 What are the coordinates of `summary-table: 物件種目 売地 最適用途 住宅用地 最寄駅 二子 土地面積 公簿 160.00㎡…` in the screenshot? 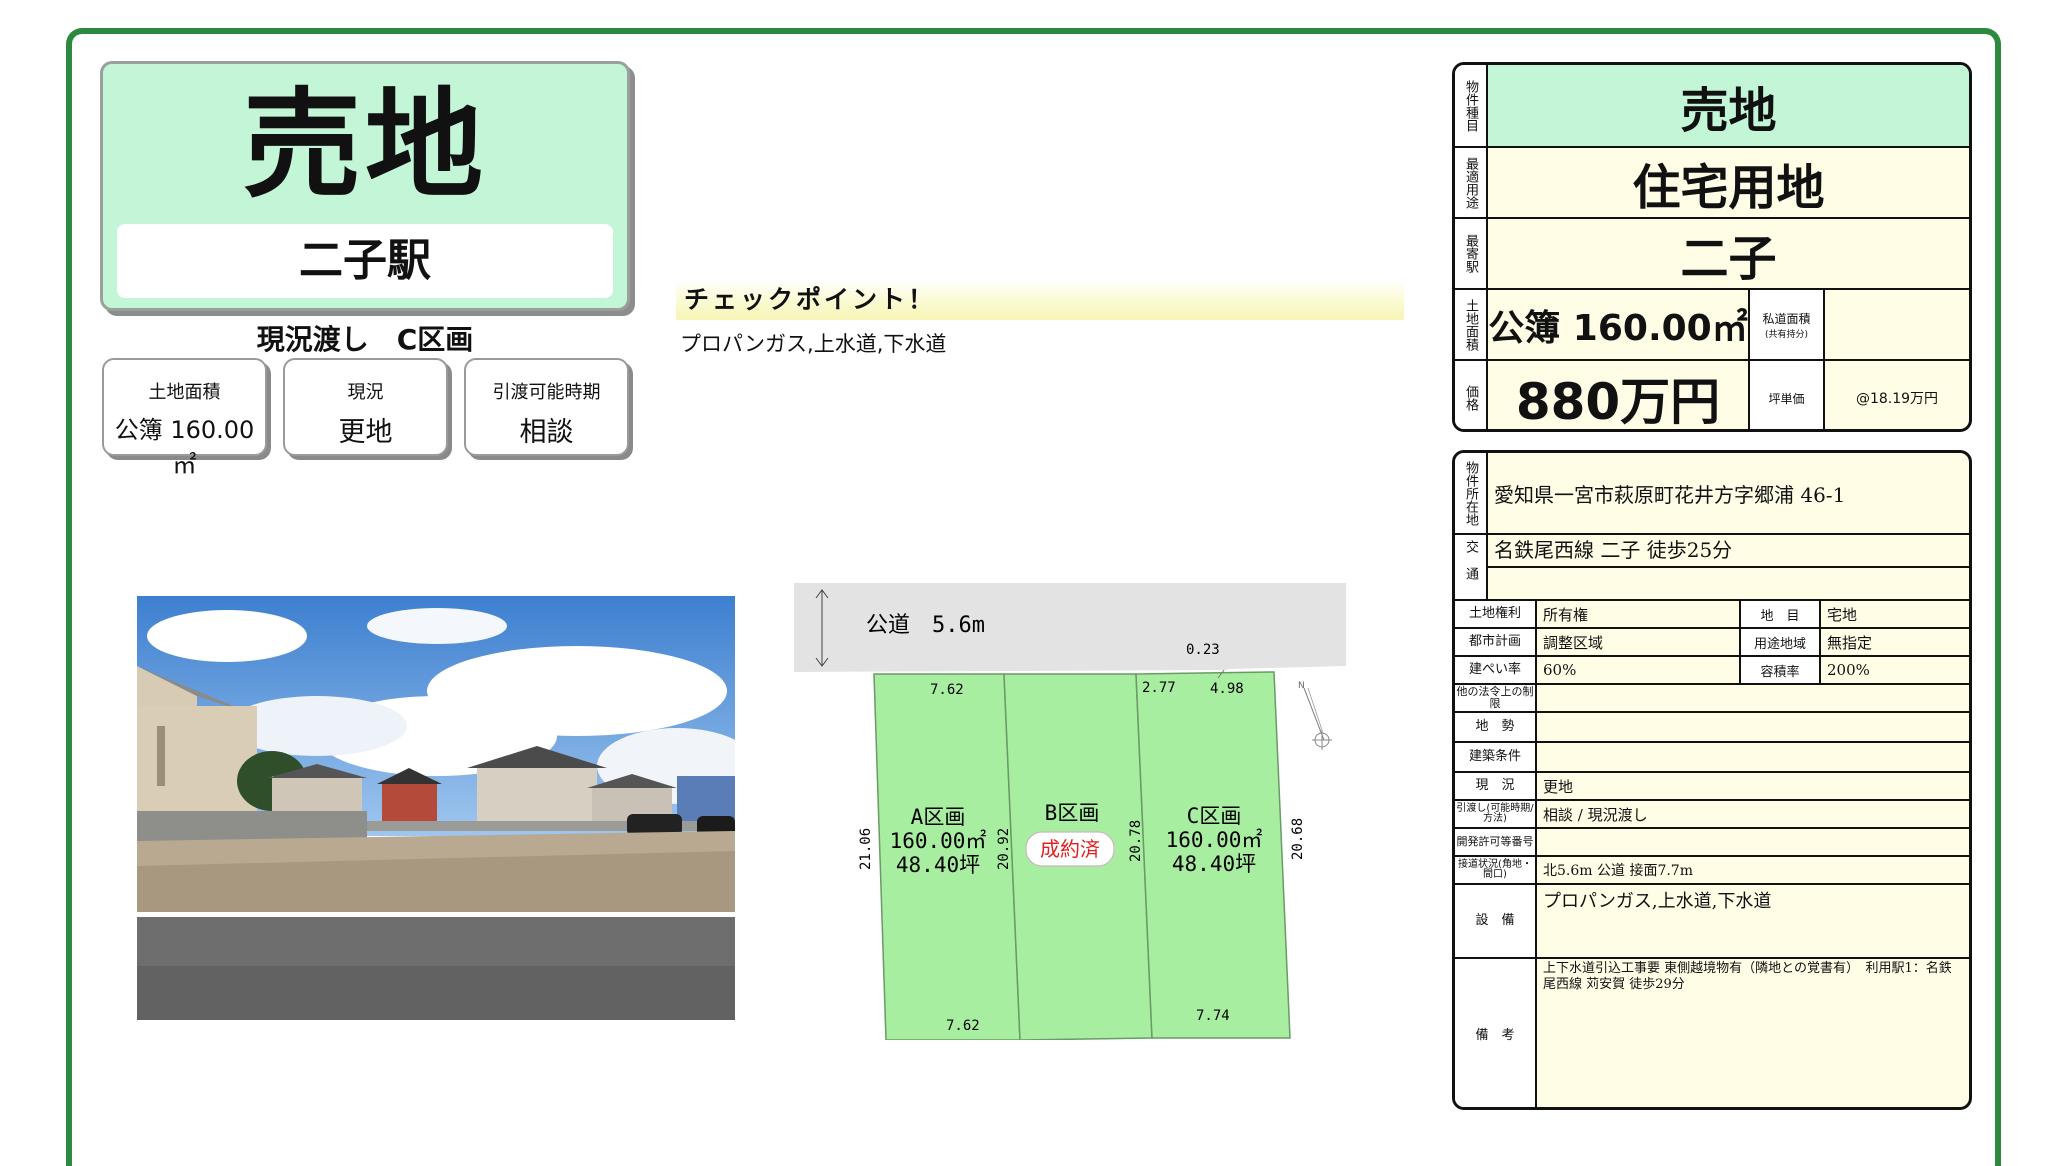 It's located at (1712, 247).